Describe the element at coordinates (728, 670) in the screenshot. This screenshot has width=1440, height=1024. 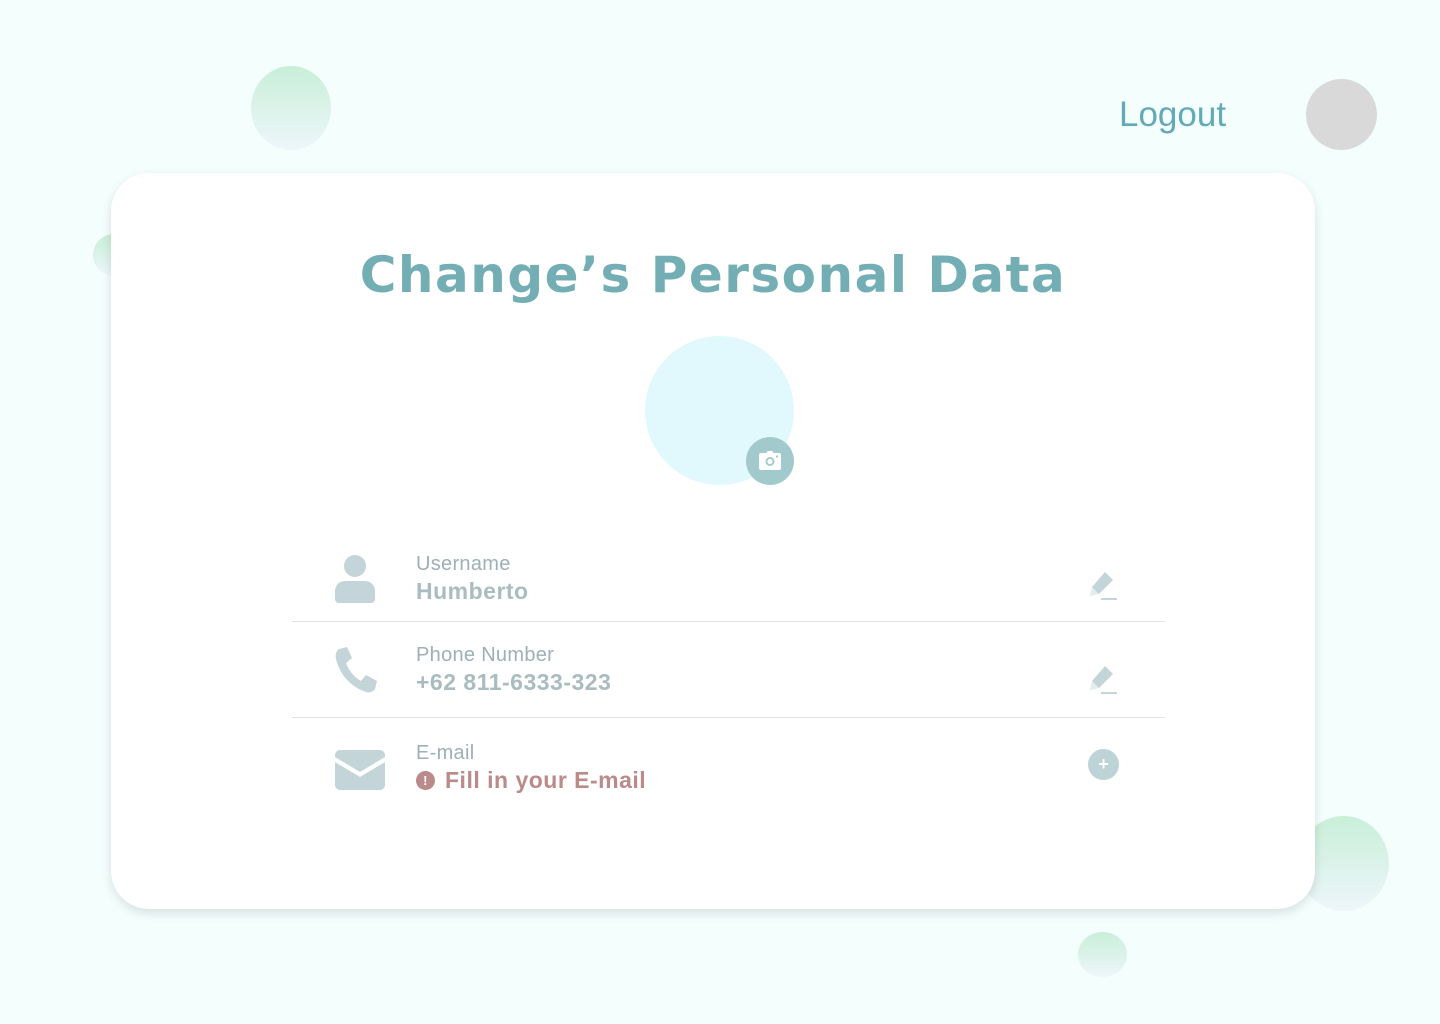
I see `phone-row: Phone Number +62 811-6333-323` at that location.